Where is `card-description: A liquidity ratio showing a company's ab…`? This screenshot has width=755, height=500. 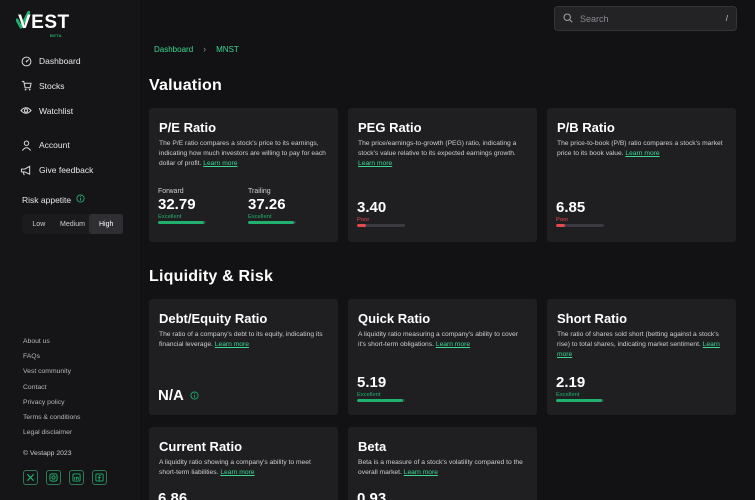
card-description: A liquidity ratio showing a company's ab… is located at coordinates (243, 468).